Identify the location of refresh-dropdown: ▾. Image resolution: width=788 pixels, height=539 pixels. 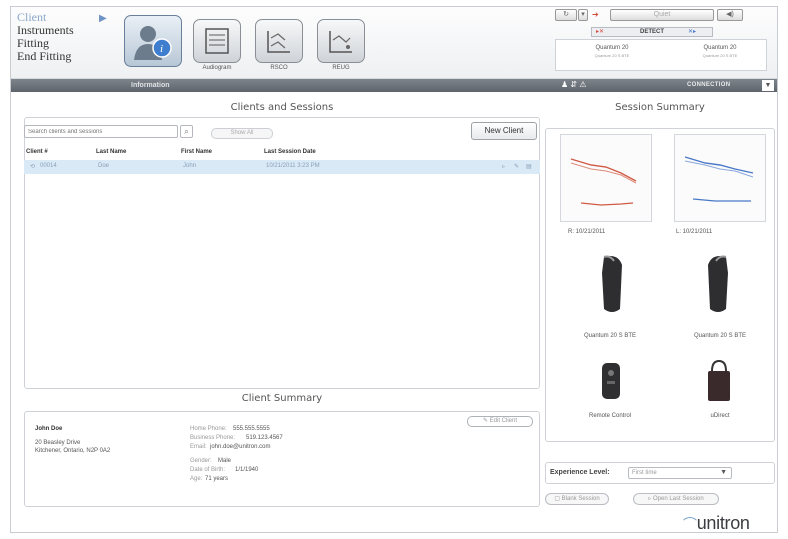
(583, 15).